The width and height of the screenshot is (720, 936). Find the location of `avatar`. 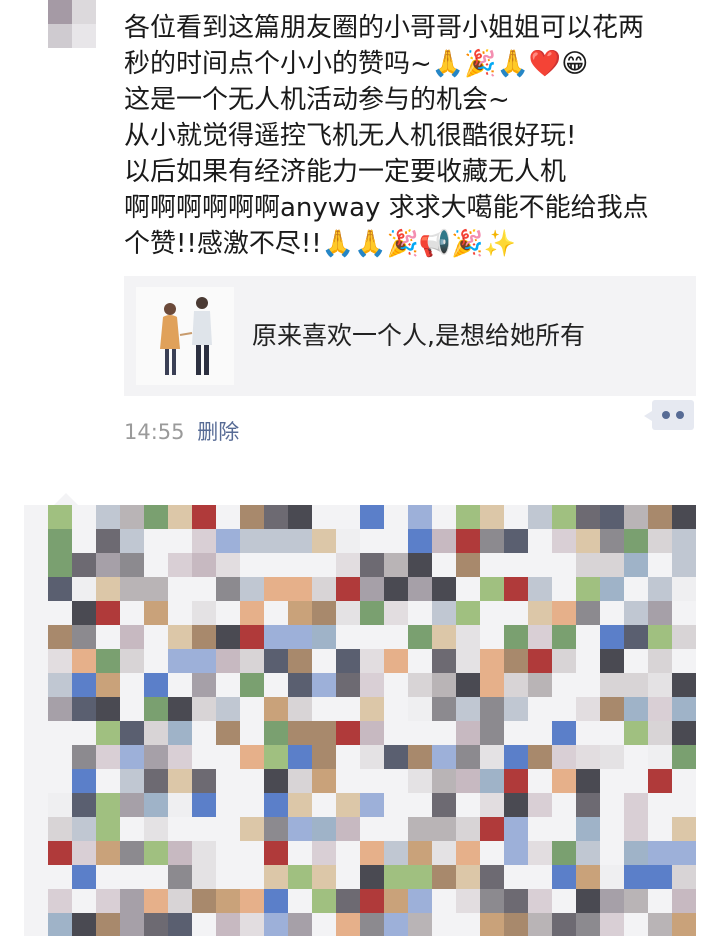

avatar is located at coordinates (72, 24).